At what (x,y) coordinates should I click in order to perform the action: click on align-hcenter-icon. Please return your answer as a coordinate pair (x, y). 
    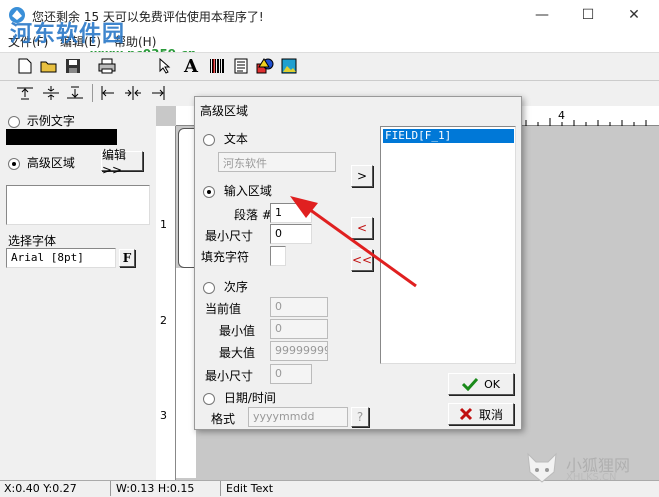
    Looking at the image, I should click on (133, 93).